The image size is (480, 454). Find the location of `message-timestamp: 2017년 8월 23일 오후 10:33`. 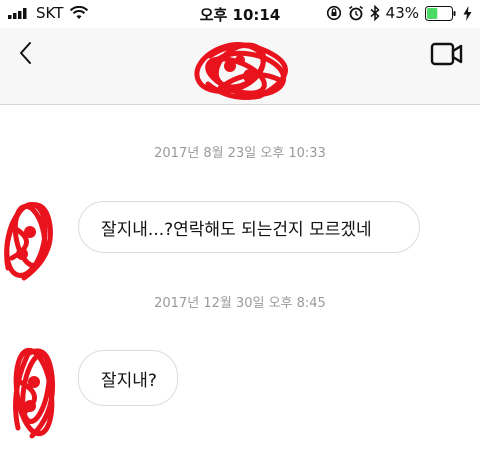

message-timestamp: 2017년 8월 23일 오후 10:33 is located at coordinates (240, 153).